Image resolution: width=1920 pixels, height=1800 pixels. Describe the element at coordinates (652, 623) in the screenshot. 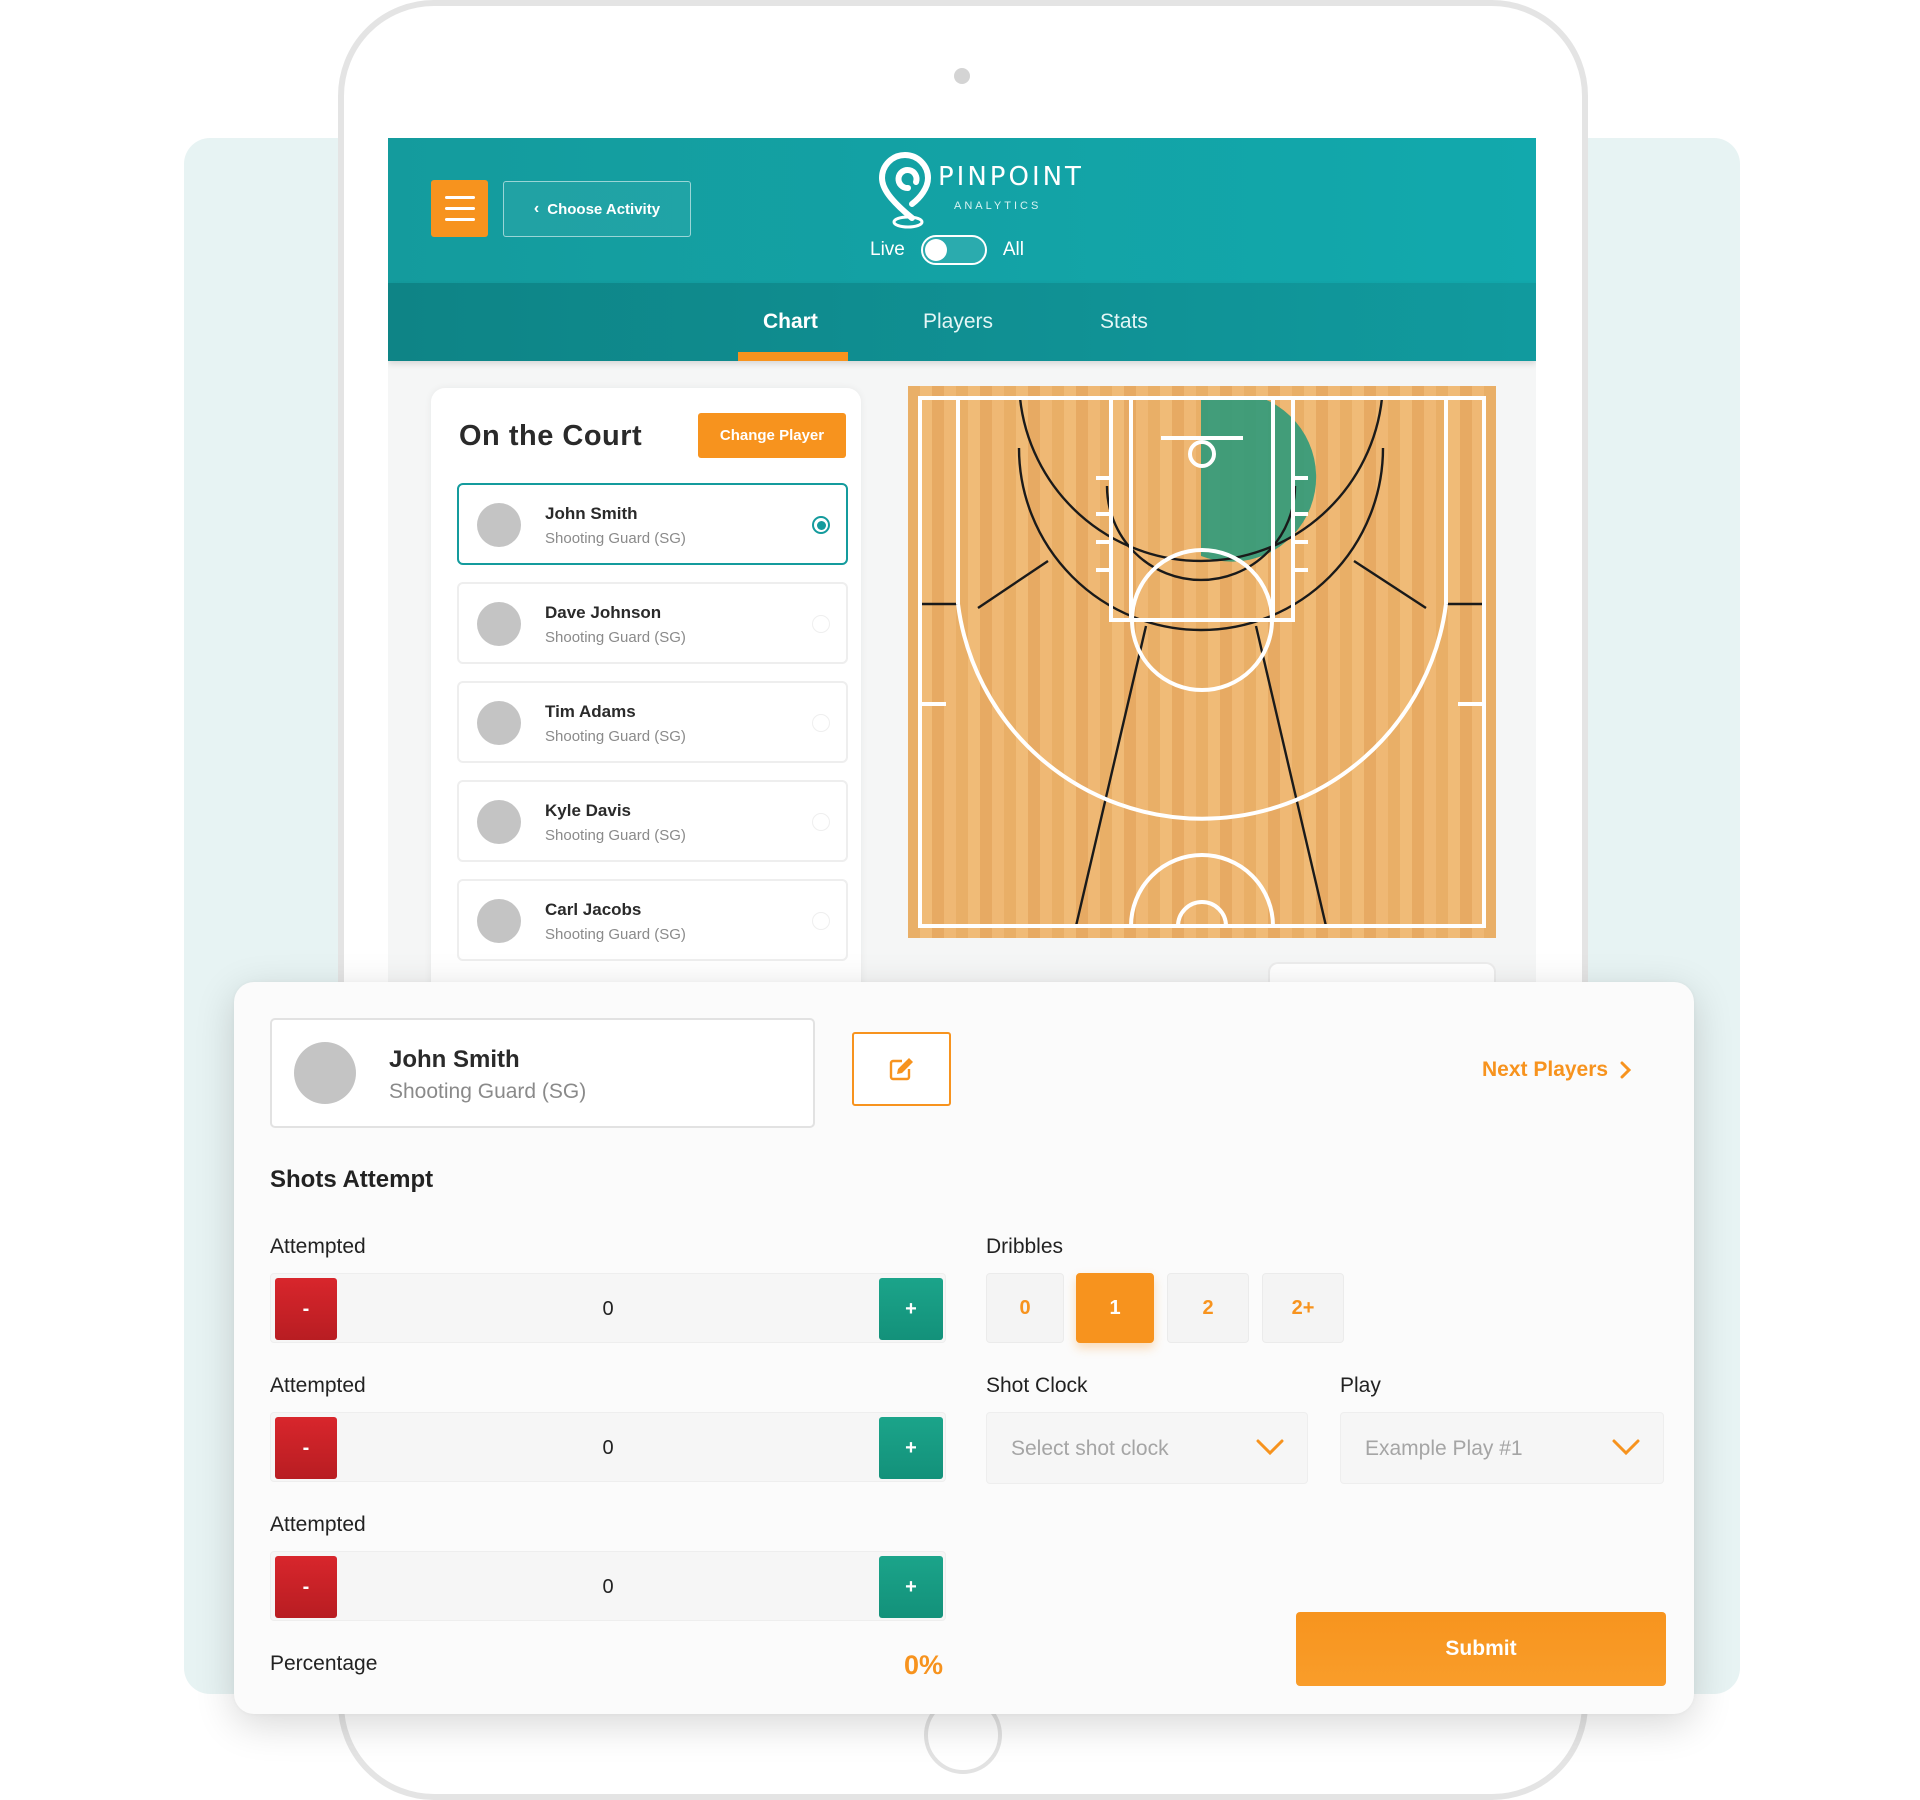

I see `player-row-dave-johnson: Dave Johnson Shooting Guard (SG)` at that location.